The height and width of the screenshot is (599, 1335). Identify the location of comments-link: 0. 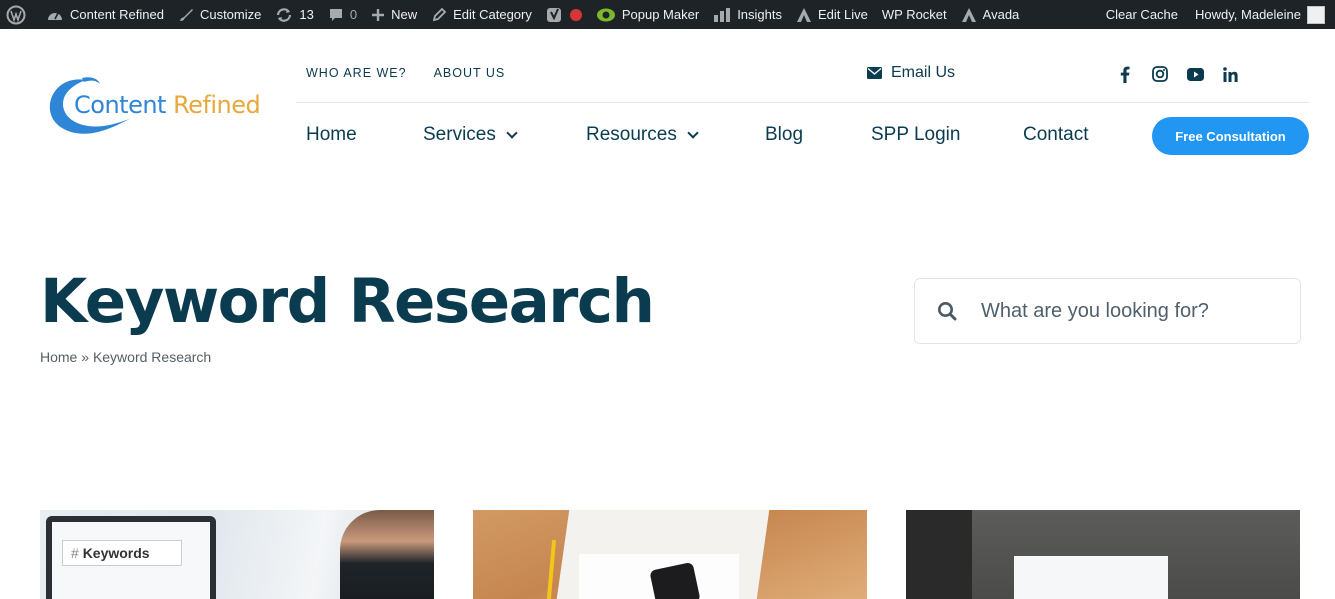
(342, 14).